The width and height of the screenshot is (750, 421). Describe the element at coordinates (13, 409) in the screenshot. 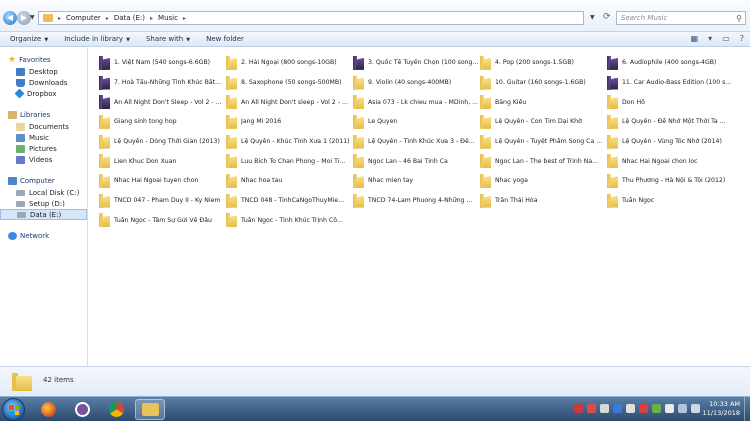

I see `start-button` at that location.